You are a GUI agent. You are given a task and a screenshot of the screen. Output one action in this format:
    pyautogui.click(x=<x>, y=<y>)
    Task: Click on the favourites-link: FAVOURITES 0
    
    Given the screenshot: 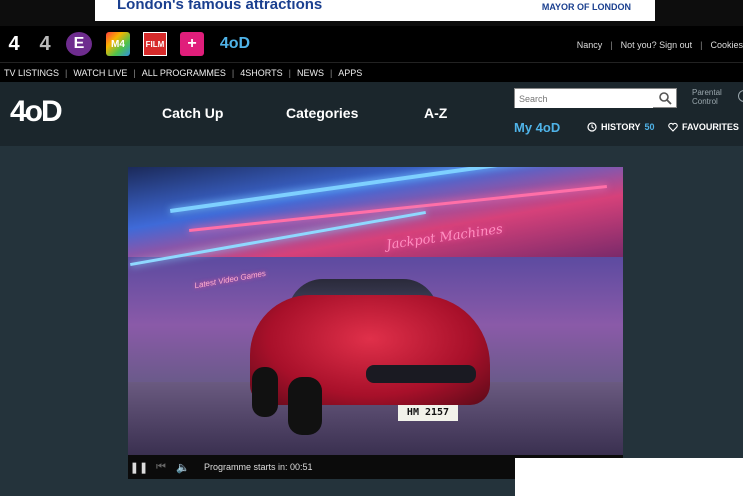 What is the action you would take?
    pyautogui.click(x=705, y=127)
    